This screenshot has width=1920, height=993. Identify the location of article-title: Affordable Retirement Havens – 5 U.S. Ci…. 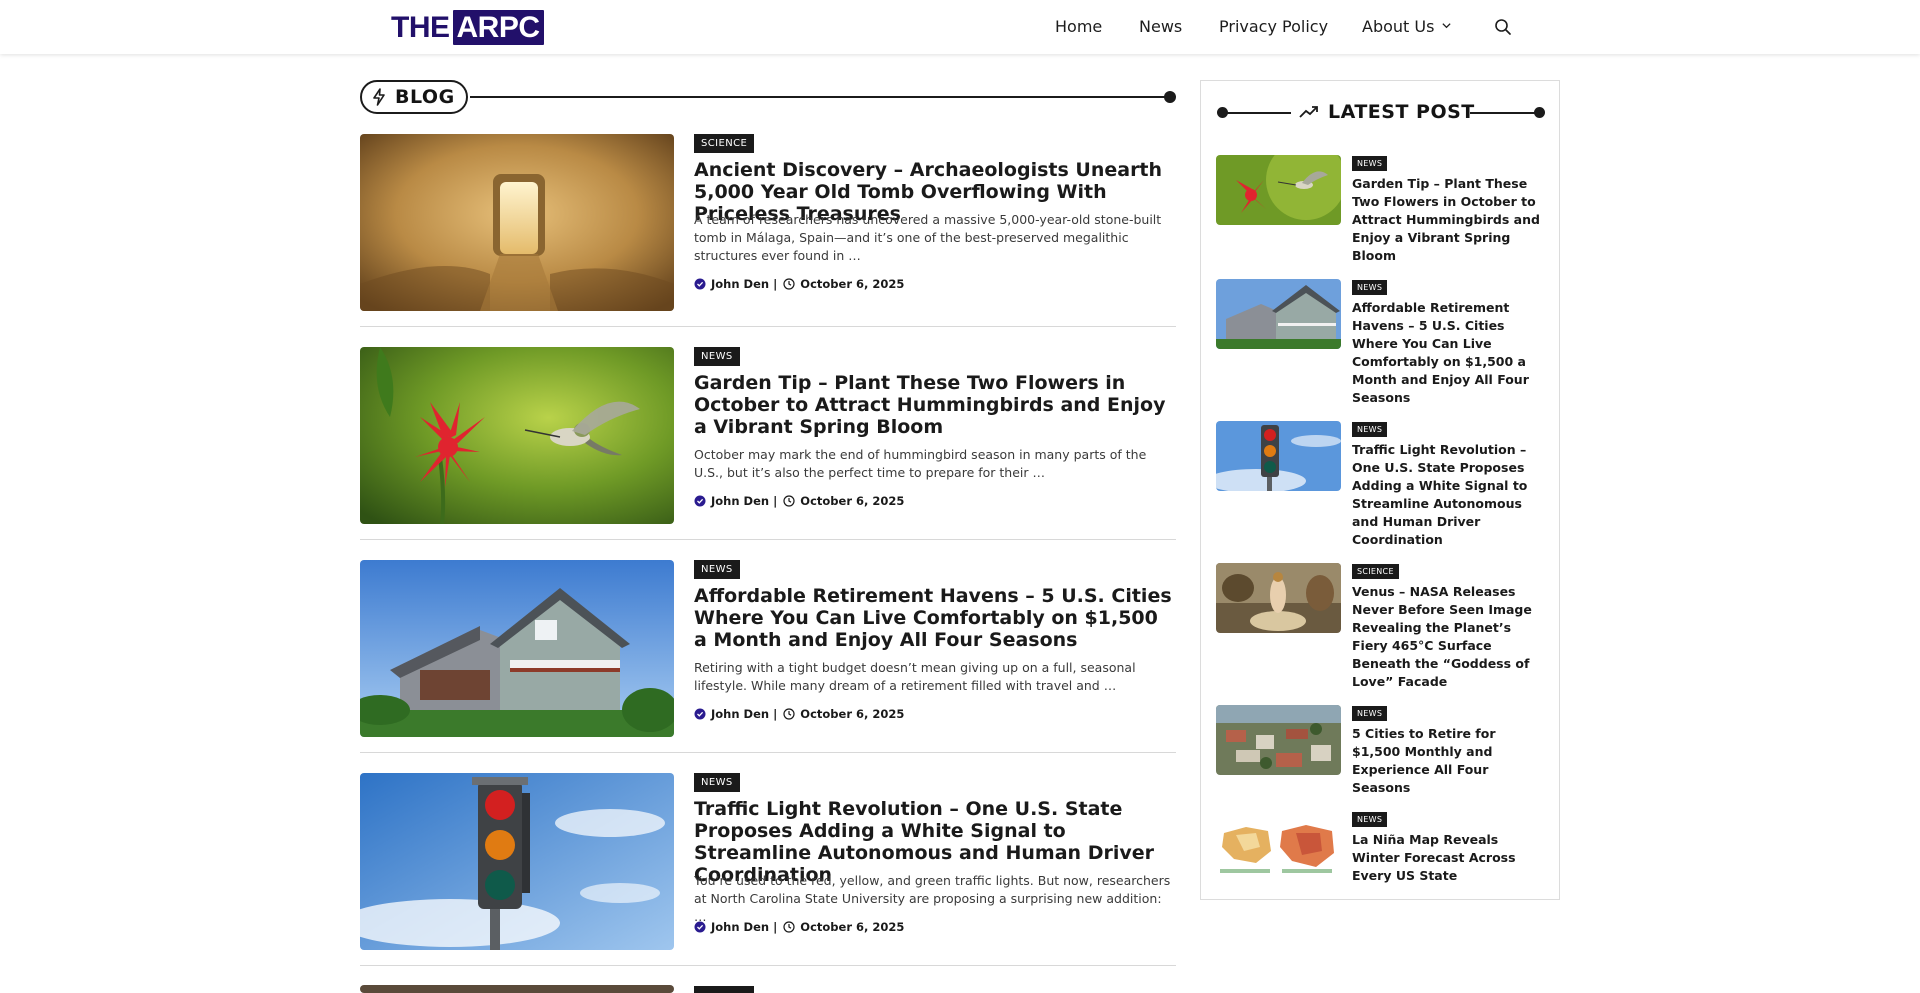
(935, 618).